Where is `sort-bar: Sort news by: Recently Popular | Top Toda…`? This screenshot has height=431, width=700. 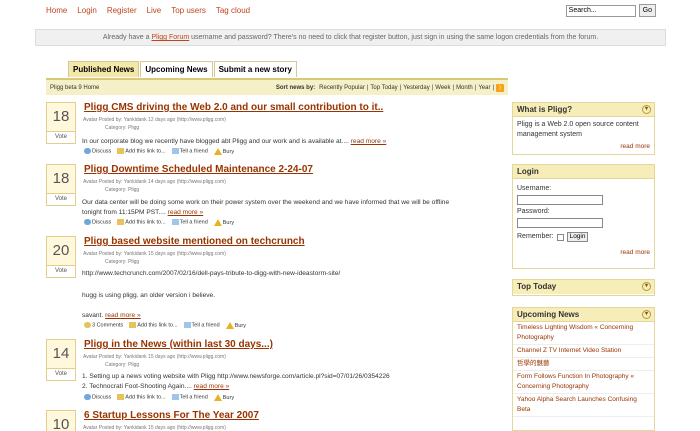 sort-bar: Sort news by: Recently Popular | Top Toda… is located at coordinates (390, 87).